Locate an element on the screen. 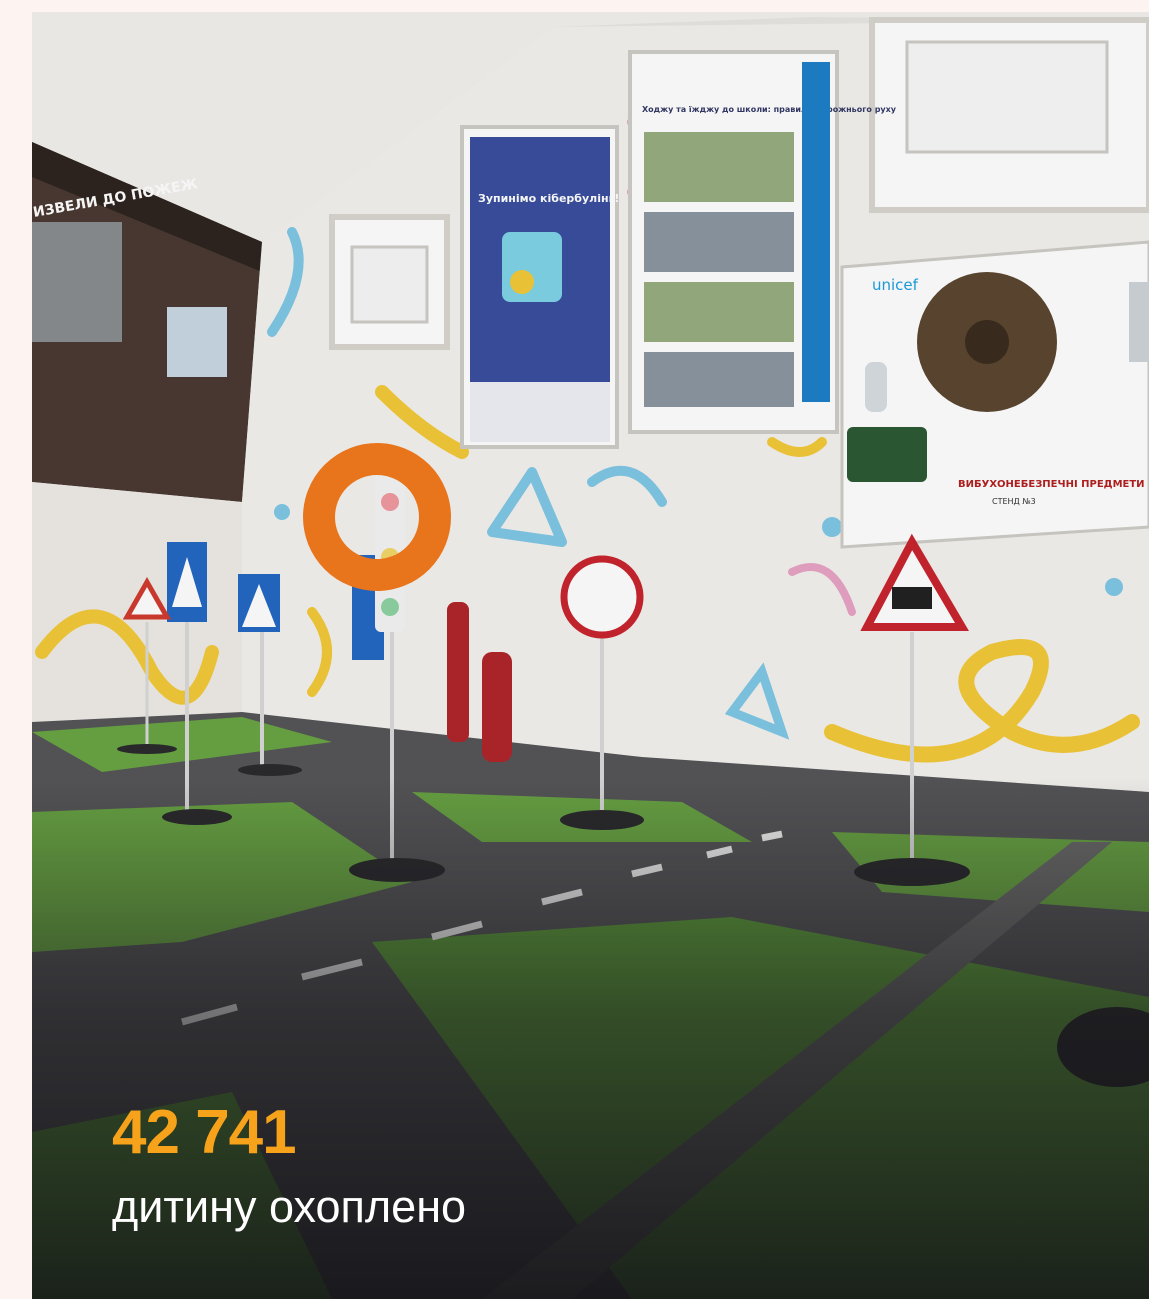 The image size is (1149, 1299). stat-number: 42 741 is located at coordinates (204, 1132).